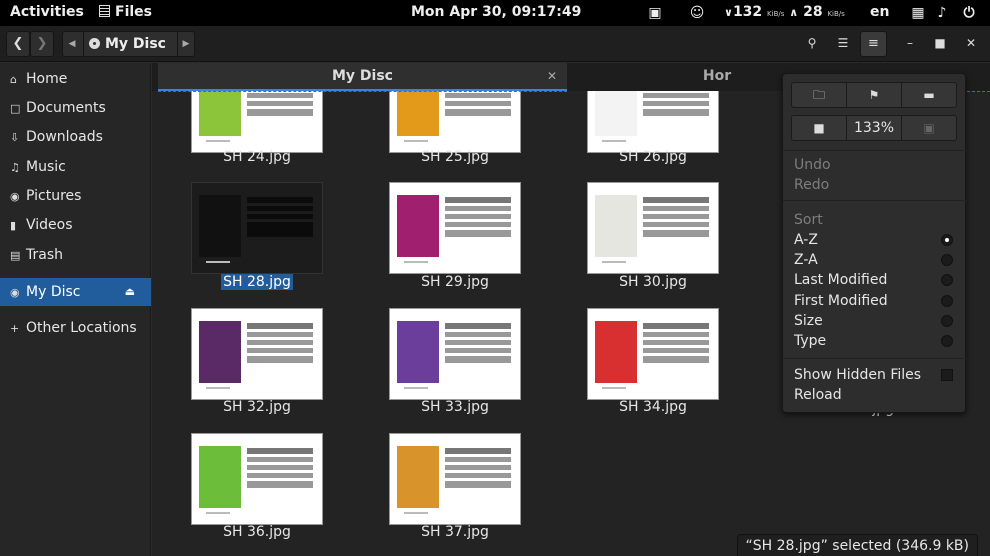  I want to click on show-hidden-label: Show Hidden Files, so click(858, 375).